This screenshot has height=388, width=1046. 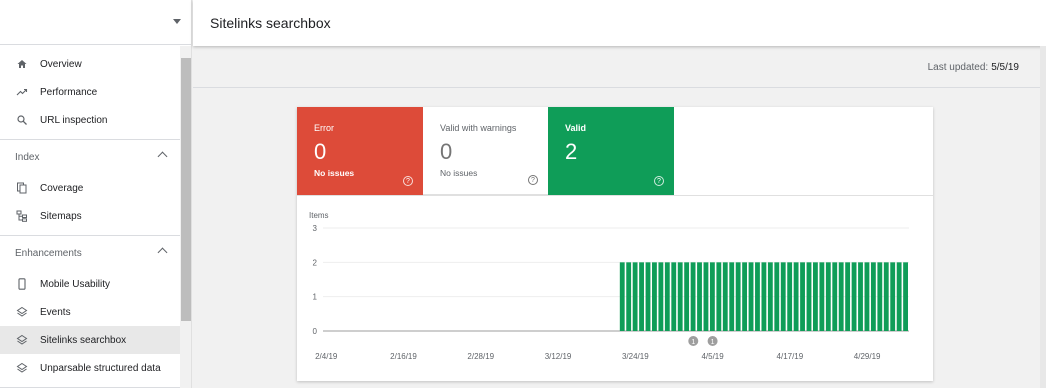 What do you see at coordinates (315, 262) in the screenshot?
I see `y-tick-label: 2` at bounding box center [315, 262].